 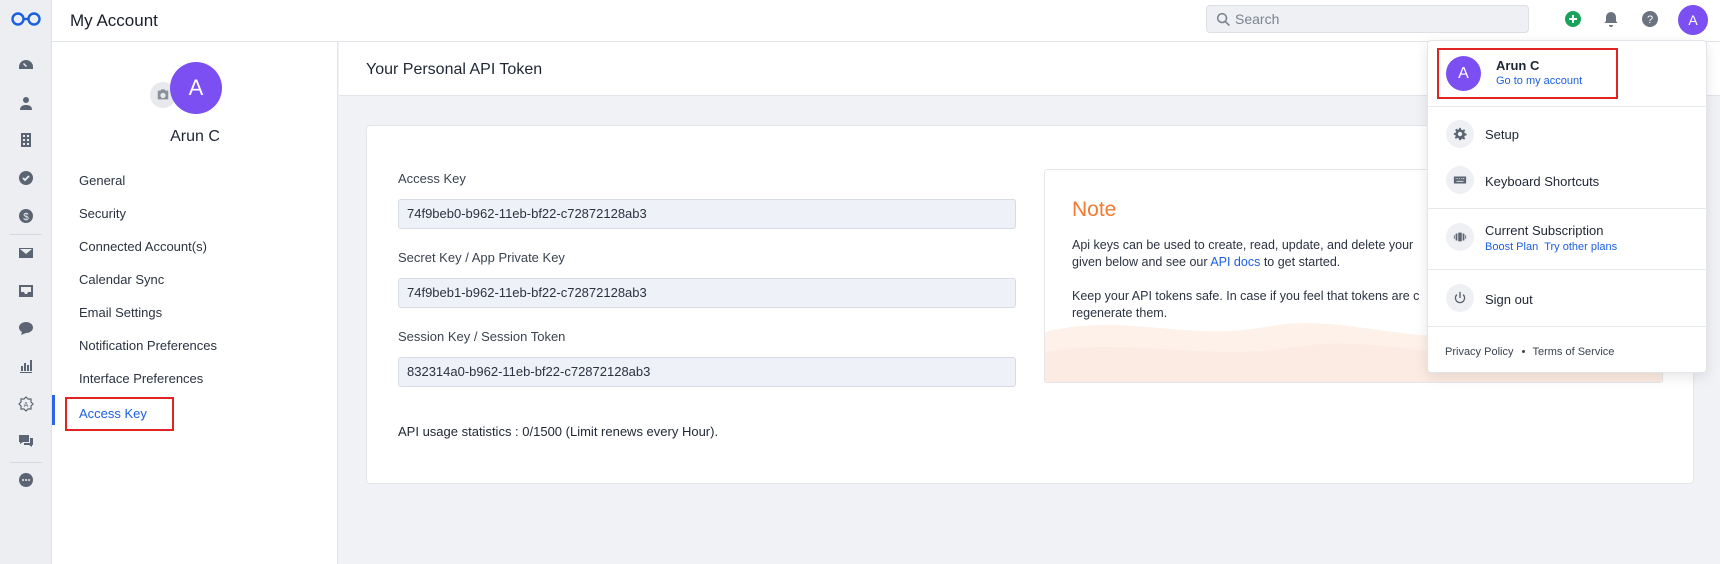 I want to click on tasks-icon, so click(x=26, y=178).